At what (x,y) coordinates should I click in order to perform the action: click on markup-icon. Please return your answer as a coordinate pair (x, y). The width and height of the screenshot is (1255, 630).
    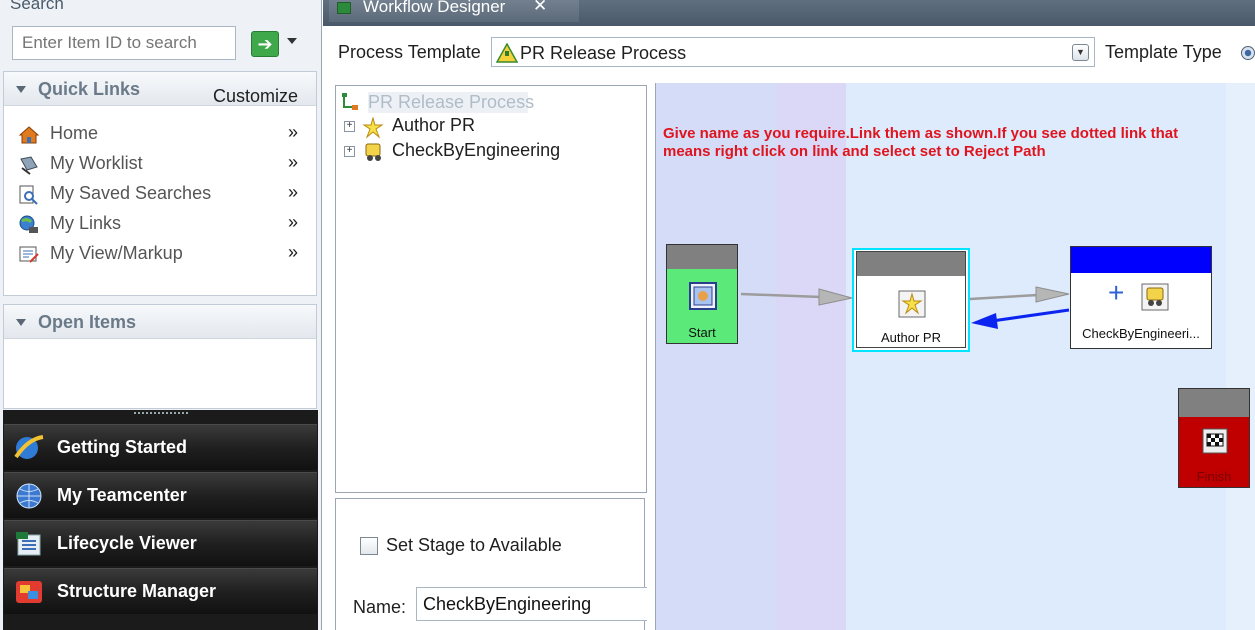
    Looking at the image, I should click on (29, 254).